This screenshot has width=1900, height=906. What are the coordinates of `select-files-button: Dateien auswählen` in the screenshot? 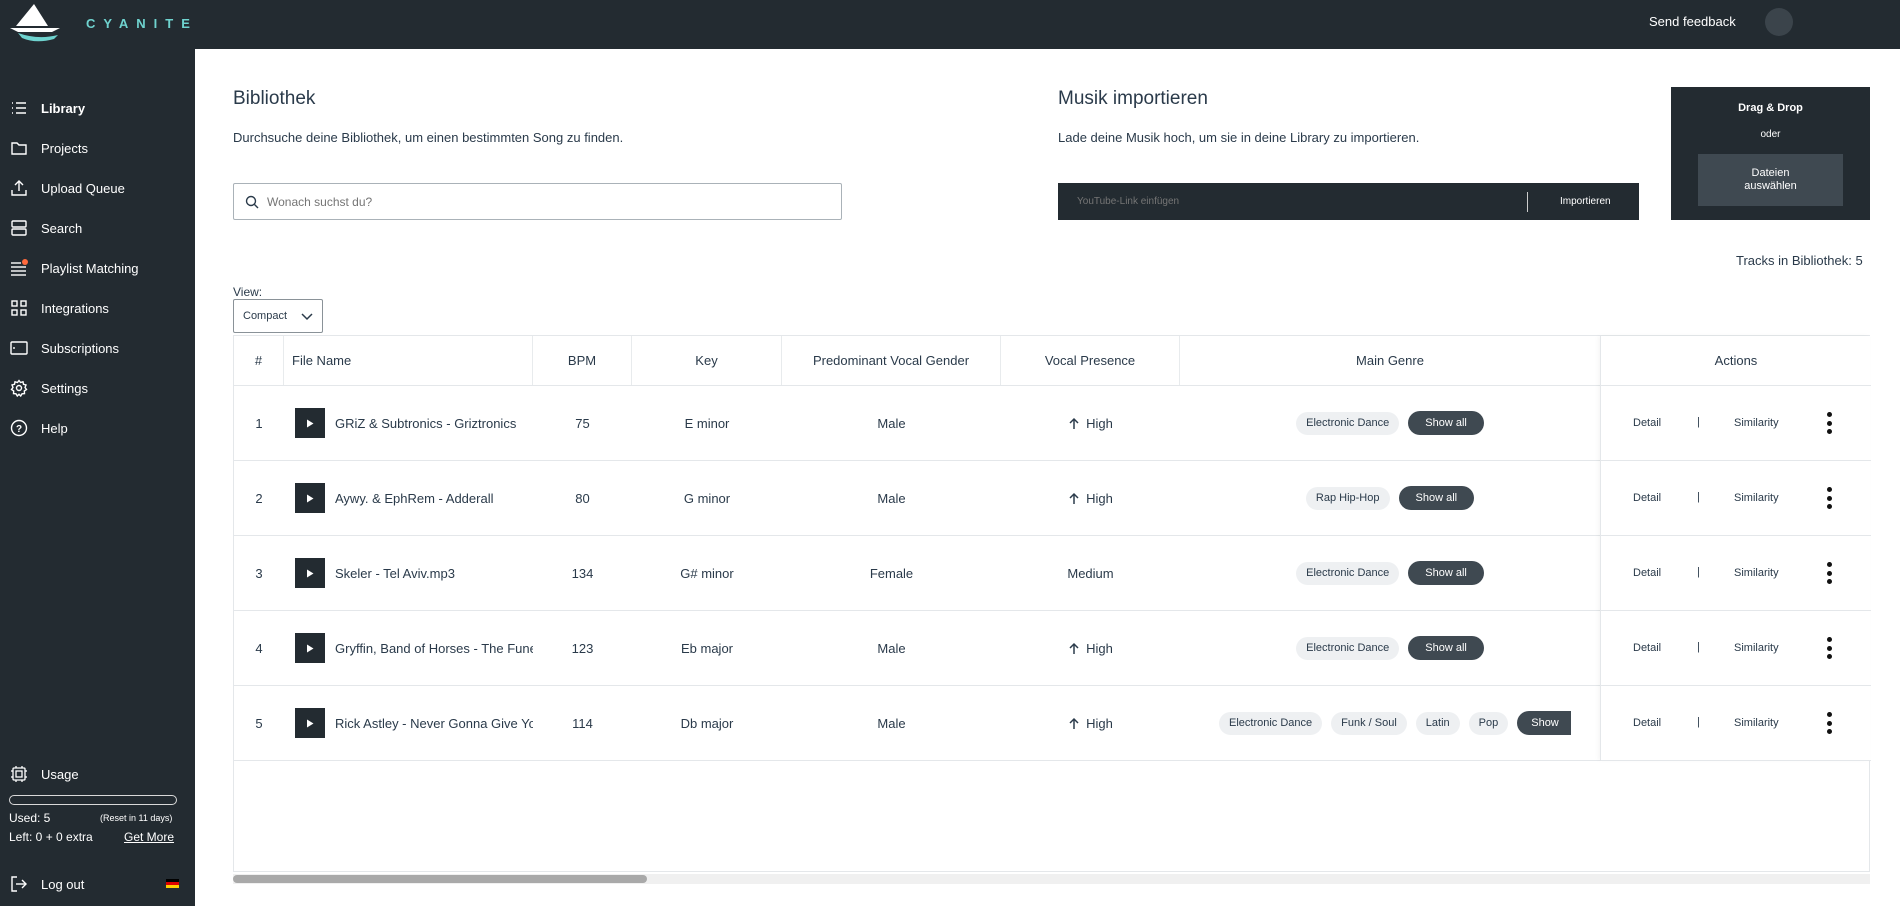 It's located at (1770, 180).